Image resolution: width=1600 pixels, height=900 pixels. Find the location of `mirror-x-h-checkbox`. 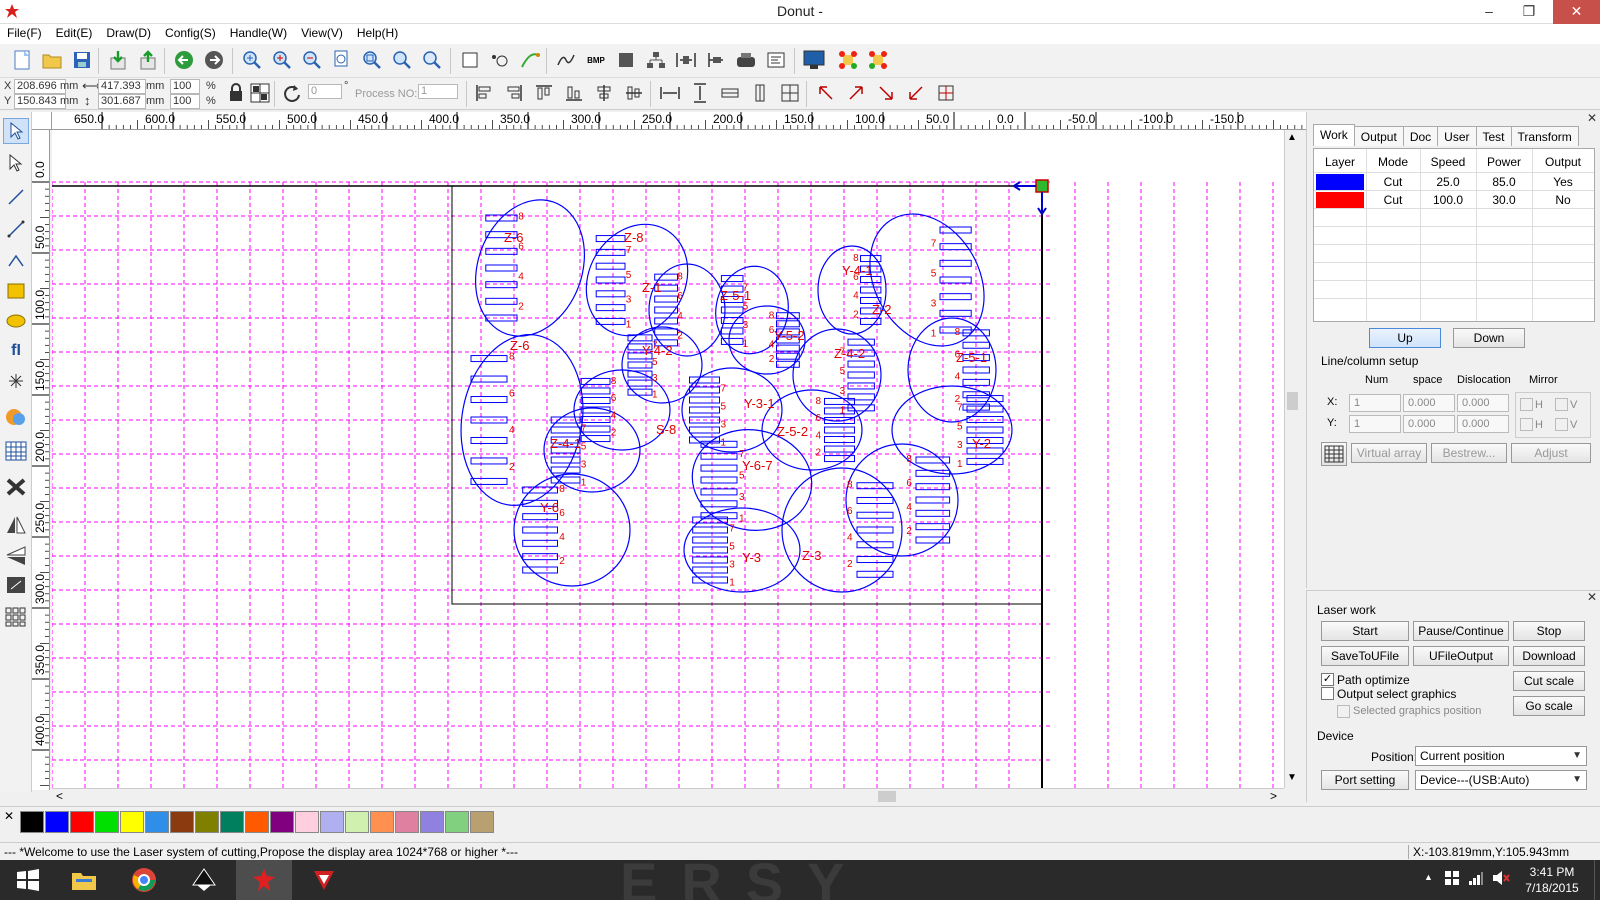

mirror-x-h-checkbox is located at coordinates (1526, 404).